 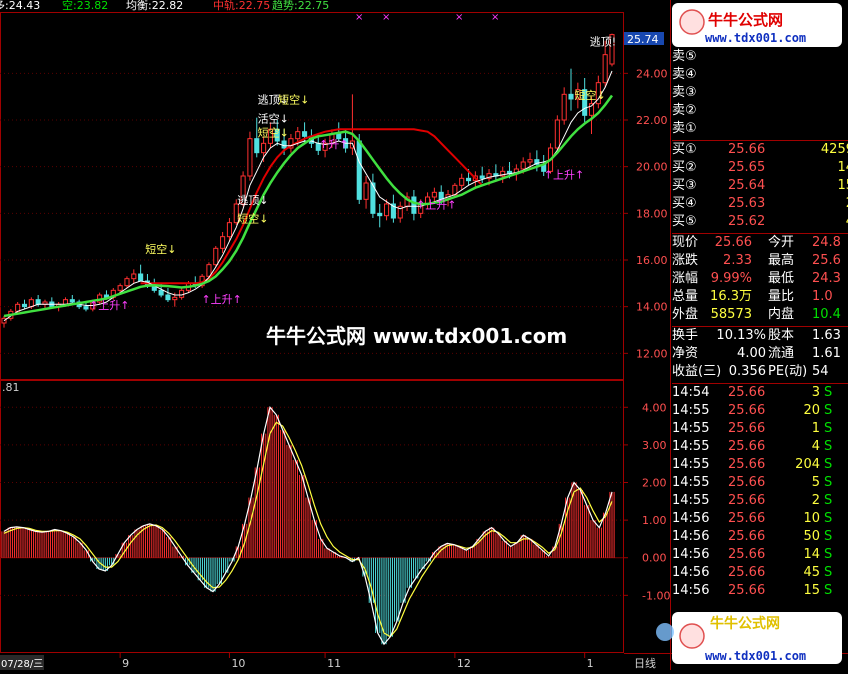 What do you see at coordinates (154, 6) in the screenshot?
I see `junheng-label: 均衡:22.82` at bounding box center [154, 6].